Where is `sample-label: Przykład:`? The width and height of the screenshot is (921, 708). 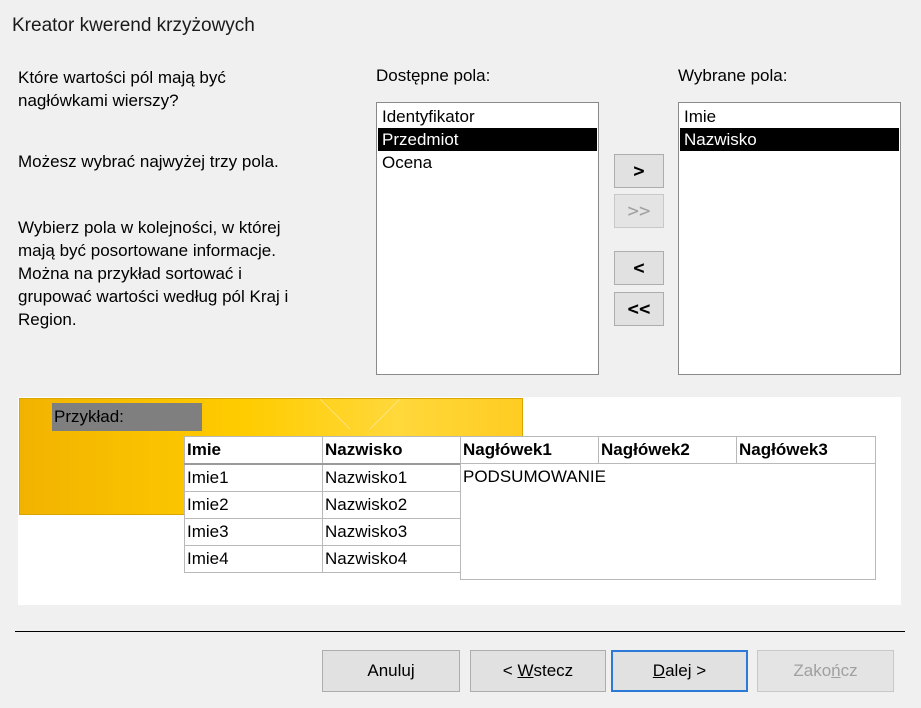
sample-label: Przykład: is located at coordinates (127, 417).